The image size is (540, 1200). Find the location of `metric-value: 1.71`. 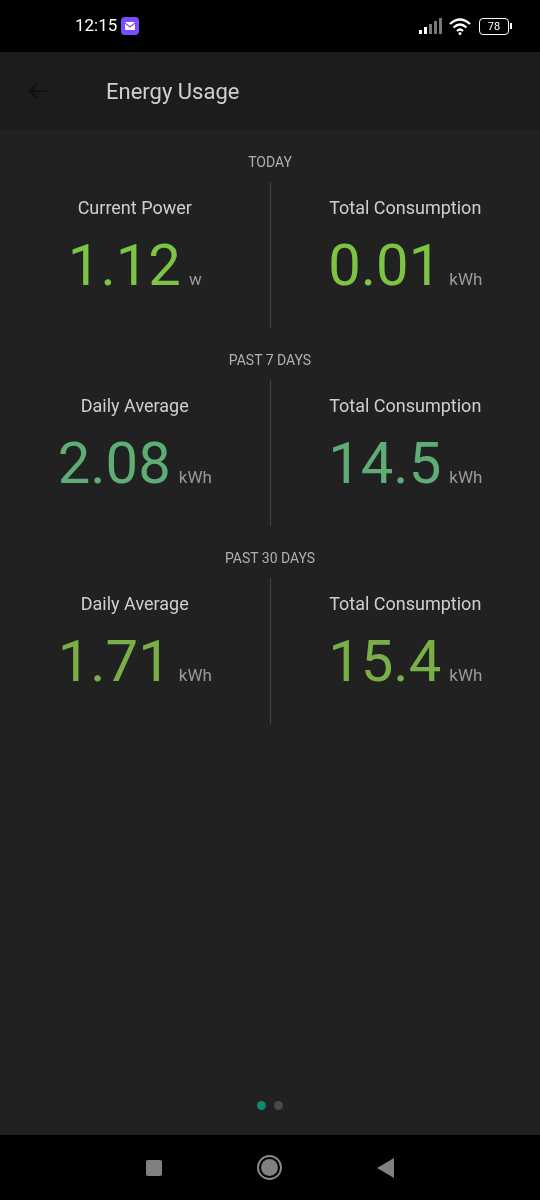

metric-value: 1.71 is located at coordinates (114, 661).